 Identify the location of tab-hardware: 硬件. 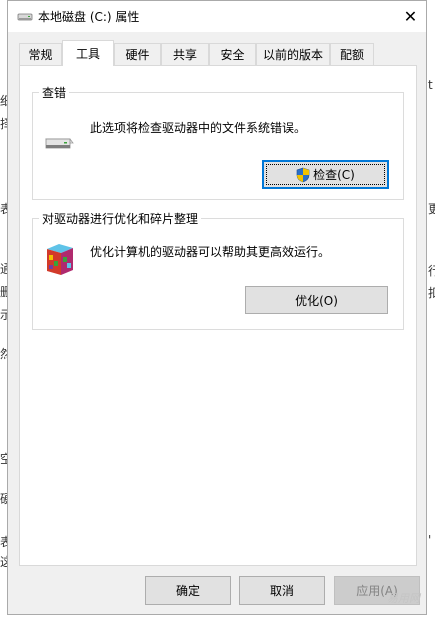
(137, 54).